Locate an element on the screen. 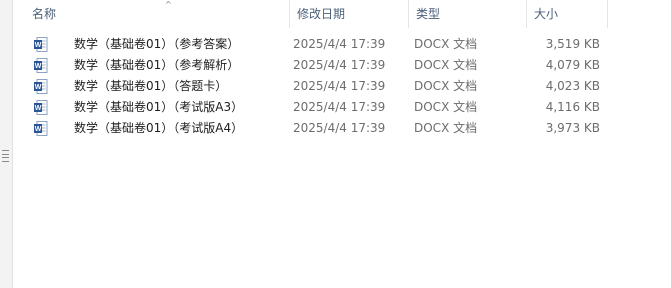 This screenshot has height=288, width=671. file-size: 4,023 KB is located at coordinates (572, 86).